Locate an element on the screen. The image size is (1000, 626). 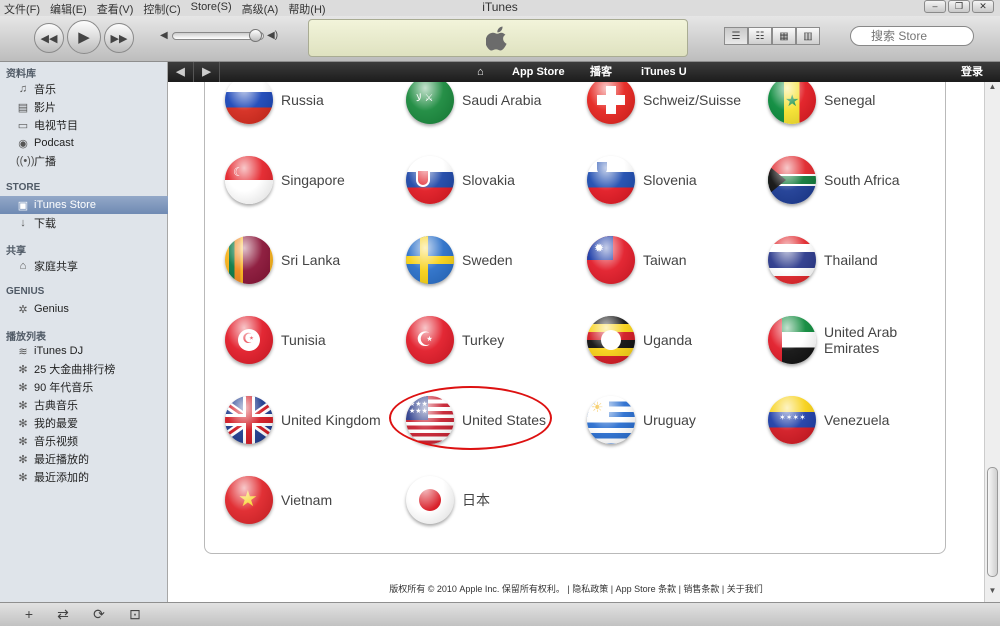
country-name: Senegal is located at coordinates (850, 100).